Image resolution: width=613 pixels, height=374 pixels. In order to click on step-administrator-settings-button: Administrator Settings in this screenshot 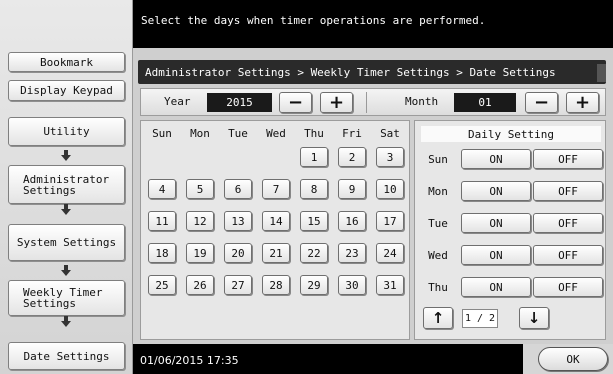, I will do `click(66, 184)`.